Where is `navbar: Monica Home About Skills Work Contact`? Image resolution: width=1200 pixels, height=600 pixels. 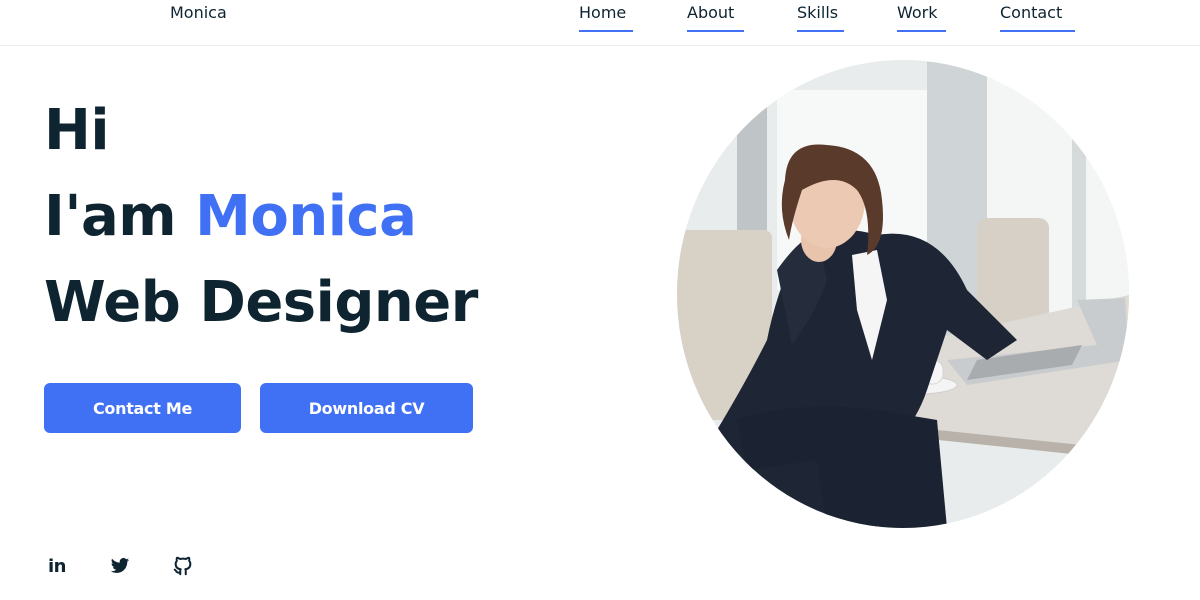
navbar: Monica Home About Skills Work Contact is located at coordinates (600, 23).